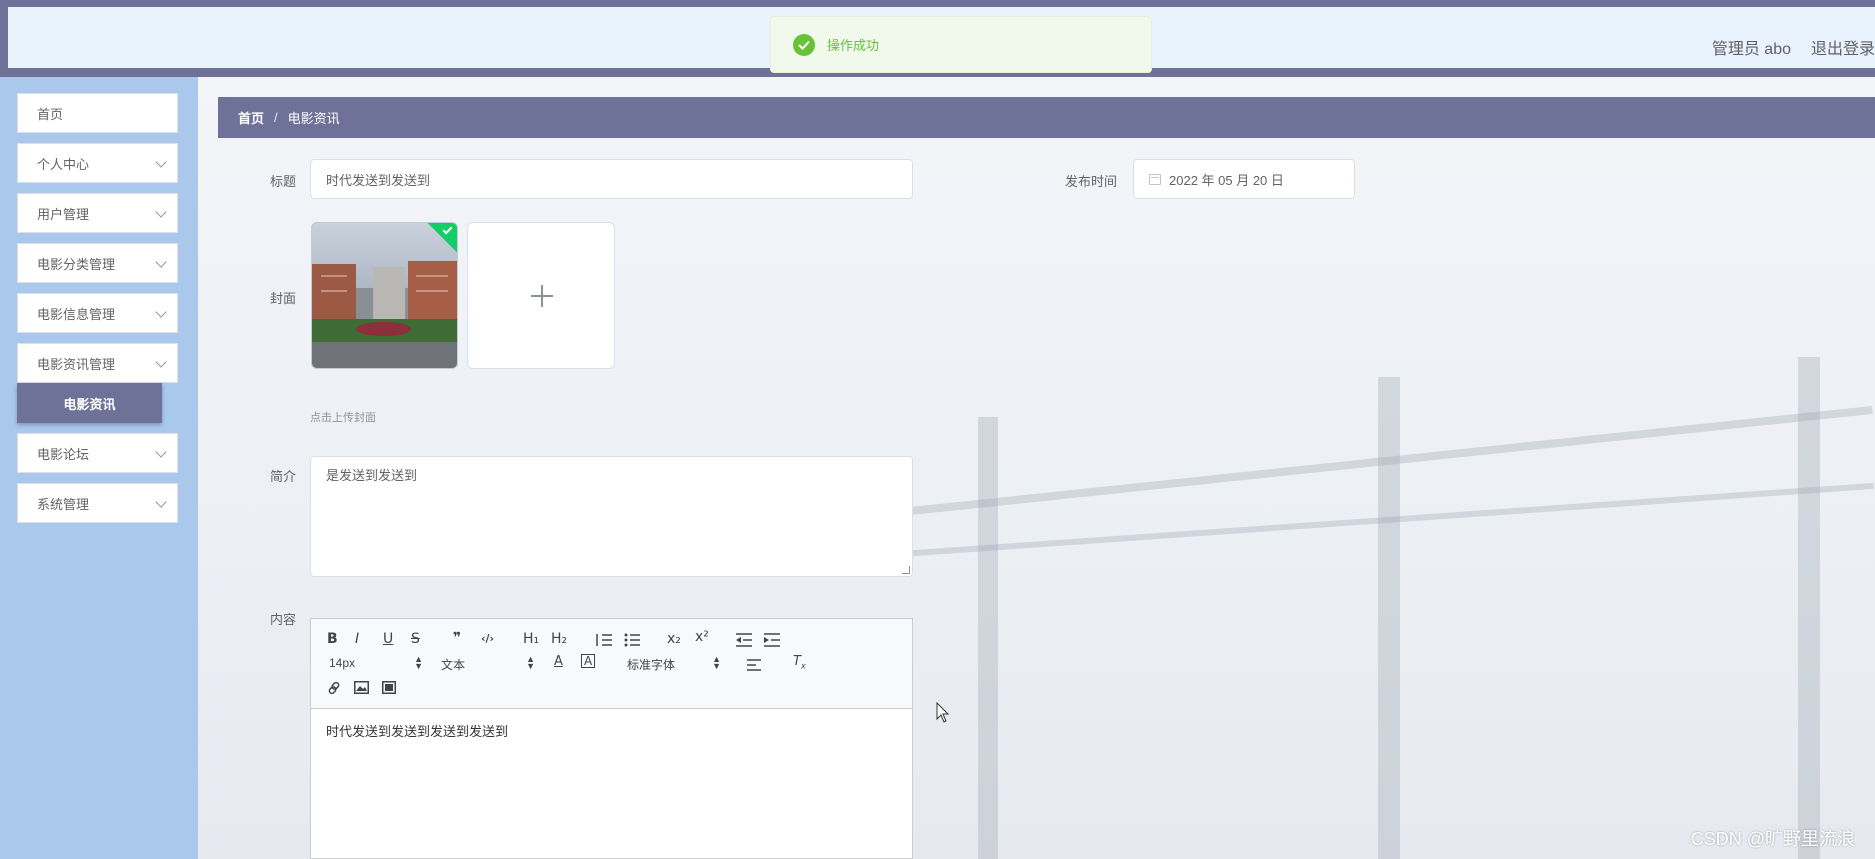 The height and width of the screenshot is (859, 1875). What do you see at coordinates (97, 213) in the screenshot?
I see `sidebar-item-user-management: 用户管理` at bounding box center [97, 213].